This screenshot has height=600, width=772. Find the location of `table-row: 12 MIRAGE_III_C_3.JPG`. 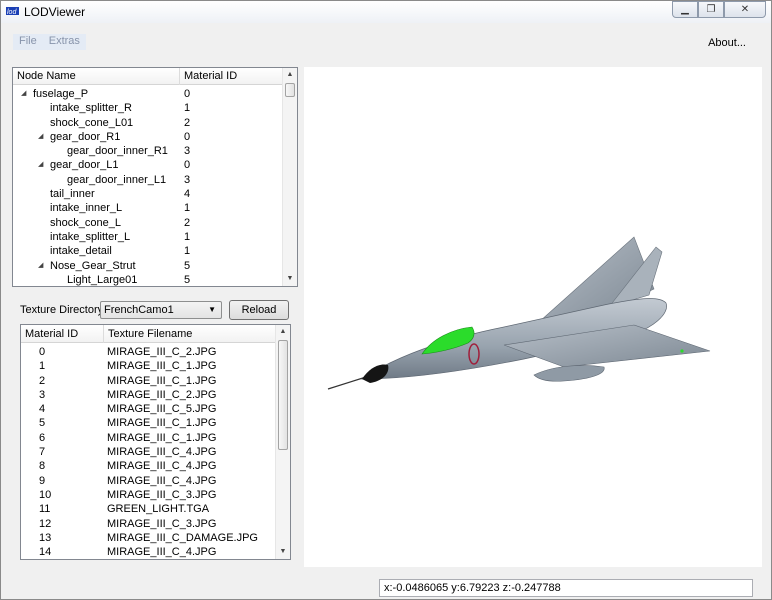

table-row: 12 MIRAGE_III_C_3.JPG is located at coordinates (149, 524).